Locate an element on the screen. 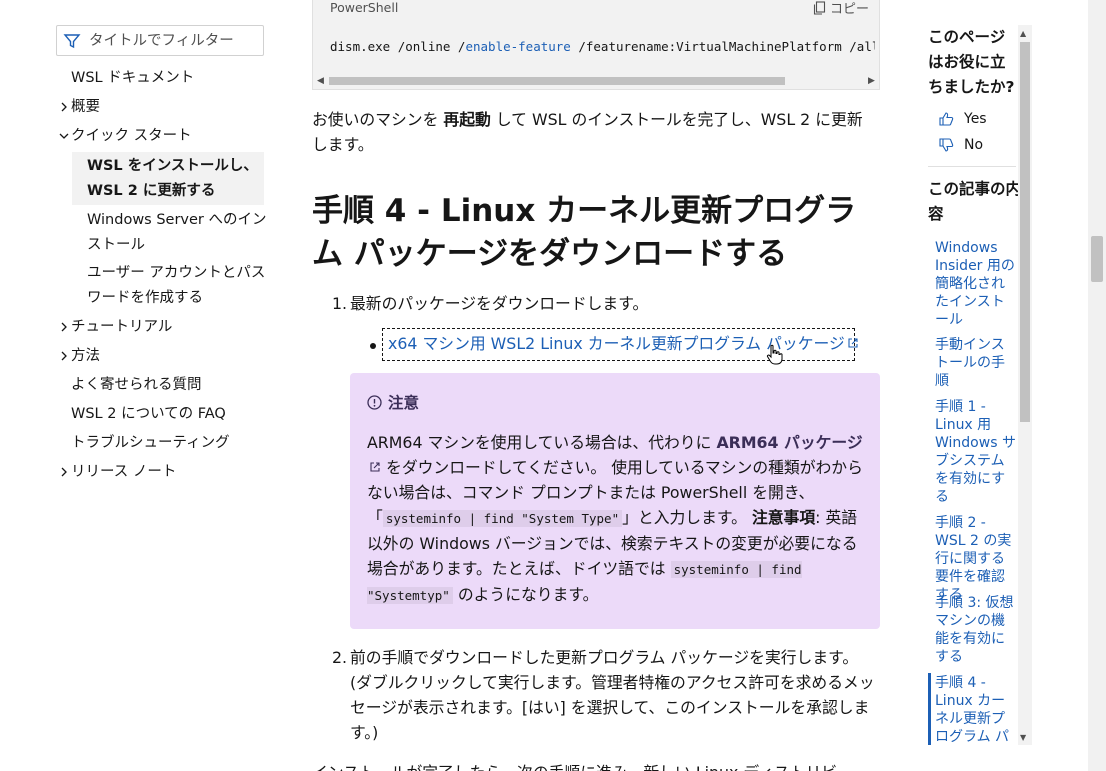 This screenshot has width=1106, height=771. note-title-text: 注意 is located at coordinates (404, 403).